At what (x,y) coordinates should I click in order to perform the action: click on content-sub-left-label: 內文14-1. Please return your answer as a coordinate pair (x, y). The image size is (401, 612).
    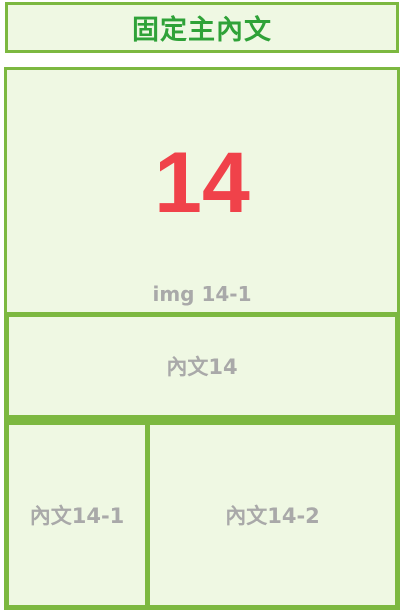
    Looking at the image, I should click on (77, 516).